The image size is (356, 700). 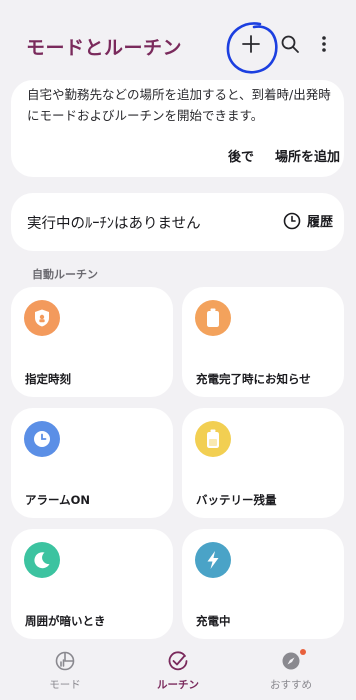 What do you see at coordinates (307, 155) in the screenshot?
I see `add-place-button: 場所を追加` at bounding box center [307, 155].